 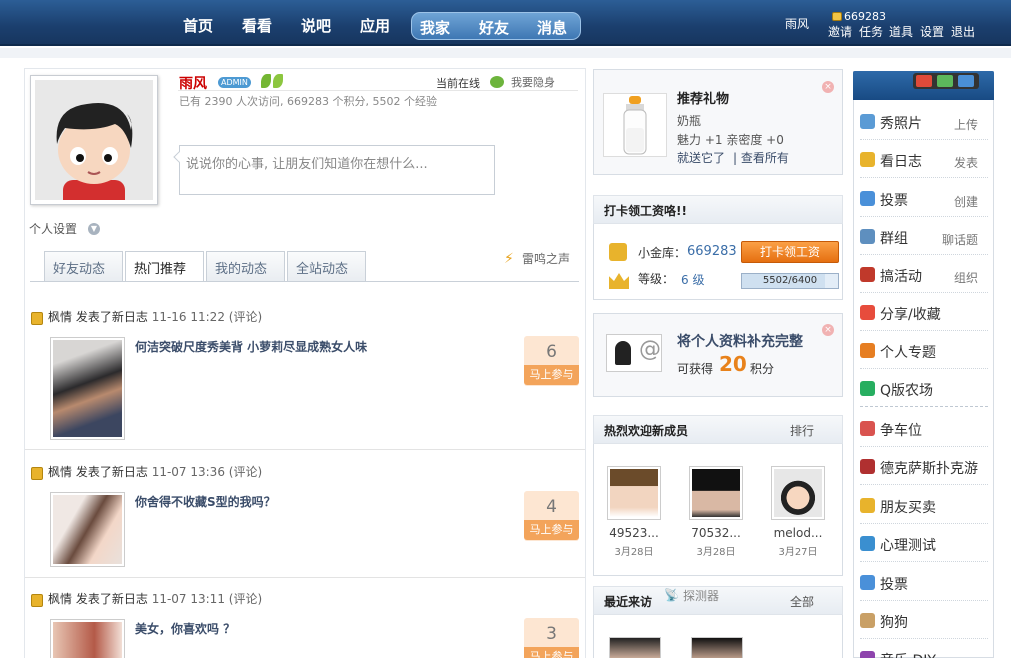 What do you see at coordinates (966, 162) in the screenshot?
I see `app-action: 发表` at bounding box center [966, 162].